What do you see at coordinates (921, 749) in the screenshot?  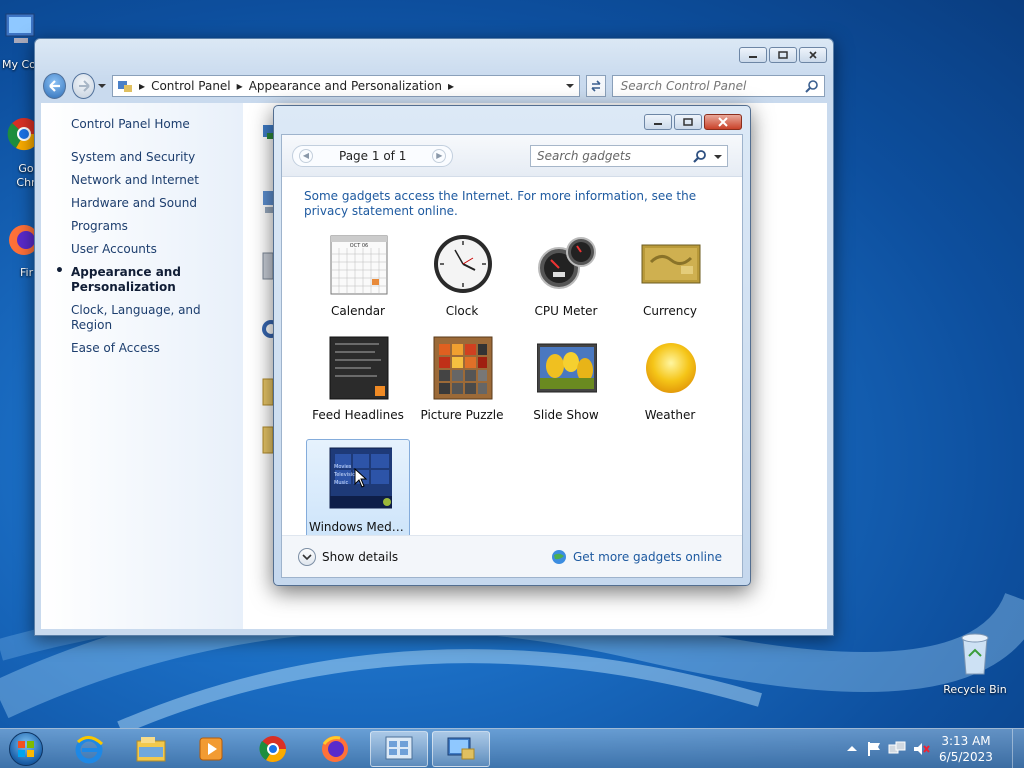 I see `volume-muted-icon` at bounding box center [921, 749].